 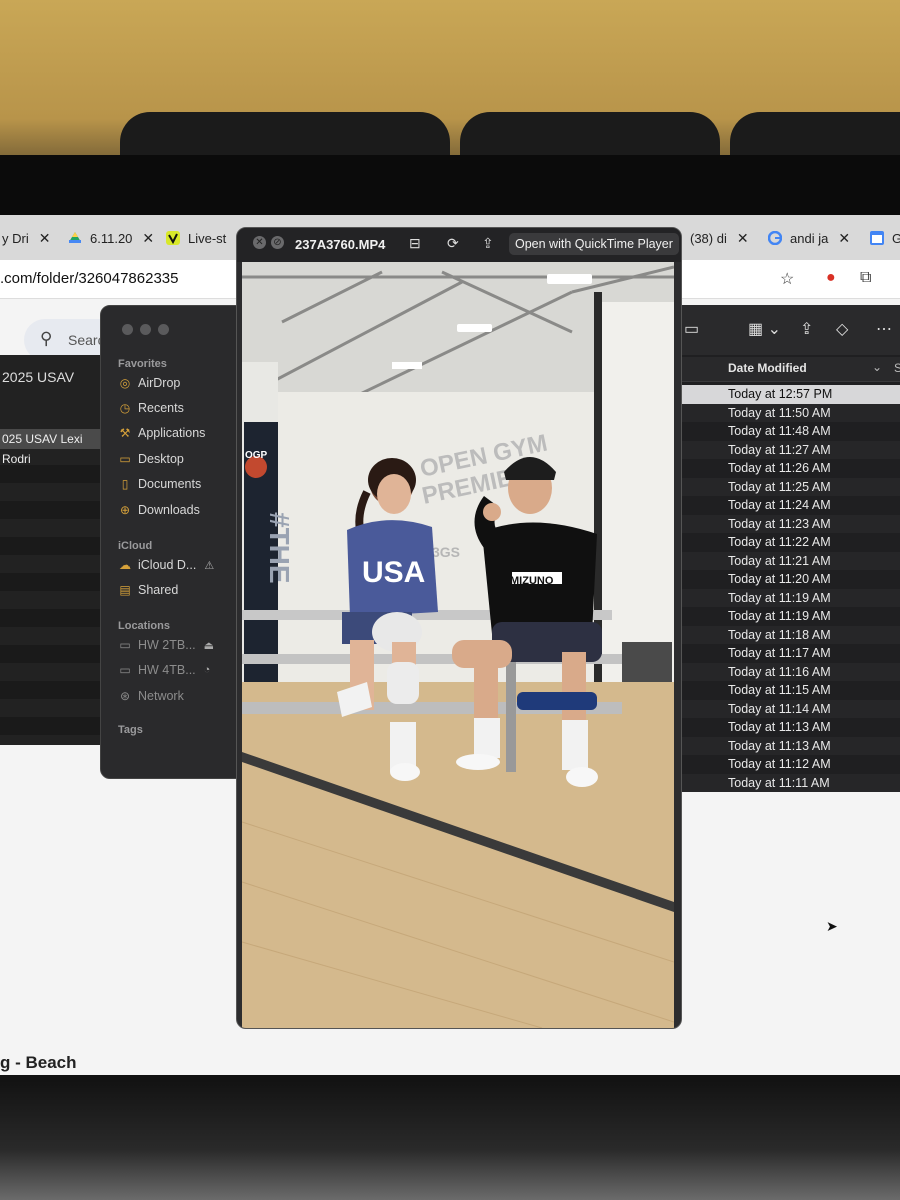 I want to click on date-modified-cell: Today at 11:23 AM, so click(x=779, y=523).